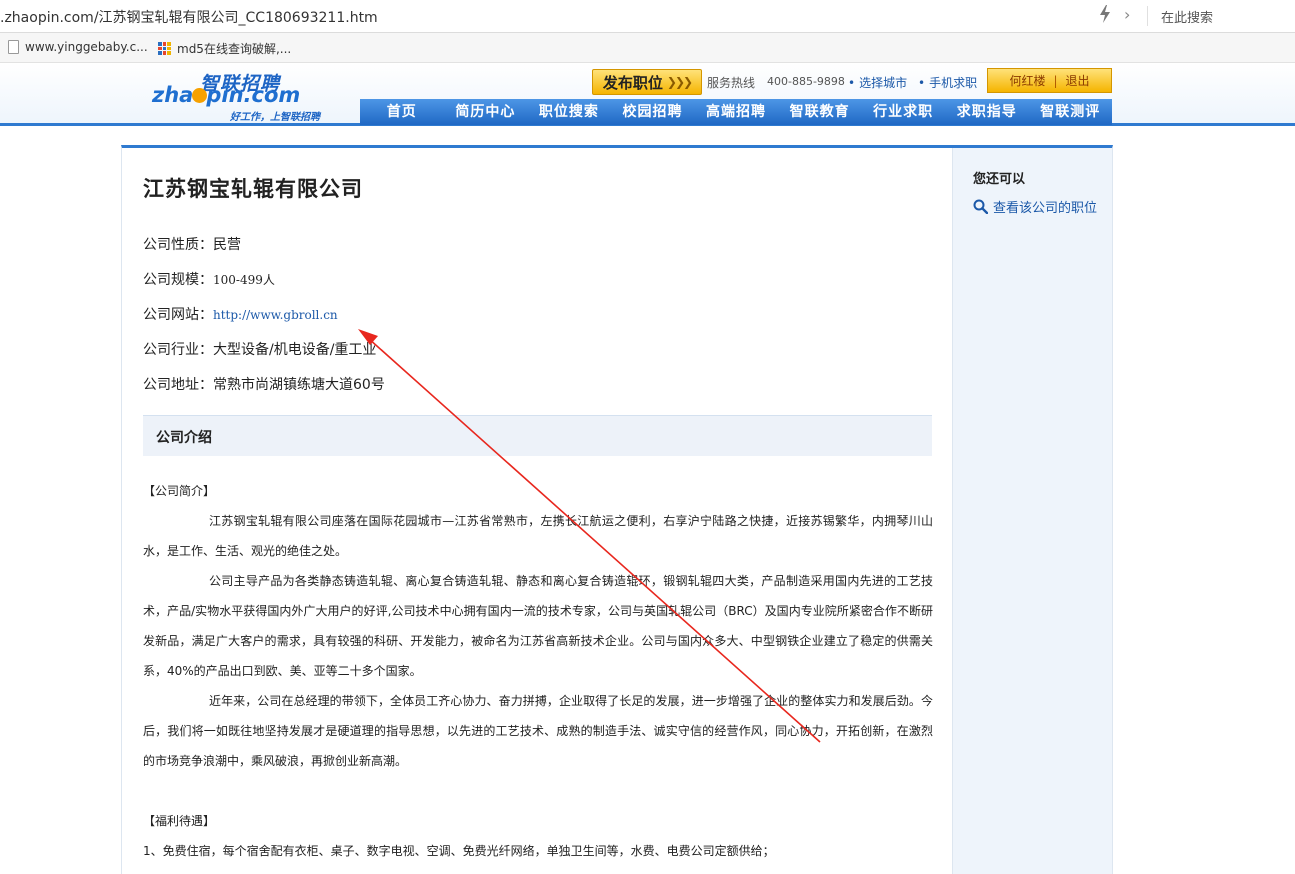 The width and height of the screenshot is (1295, 874). Describe the element at coordinates (179, 491) in the screenshot. I see `intro-section1-title: 【公司简介】` at that location.